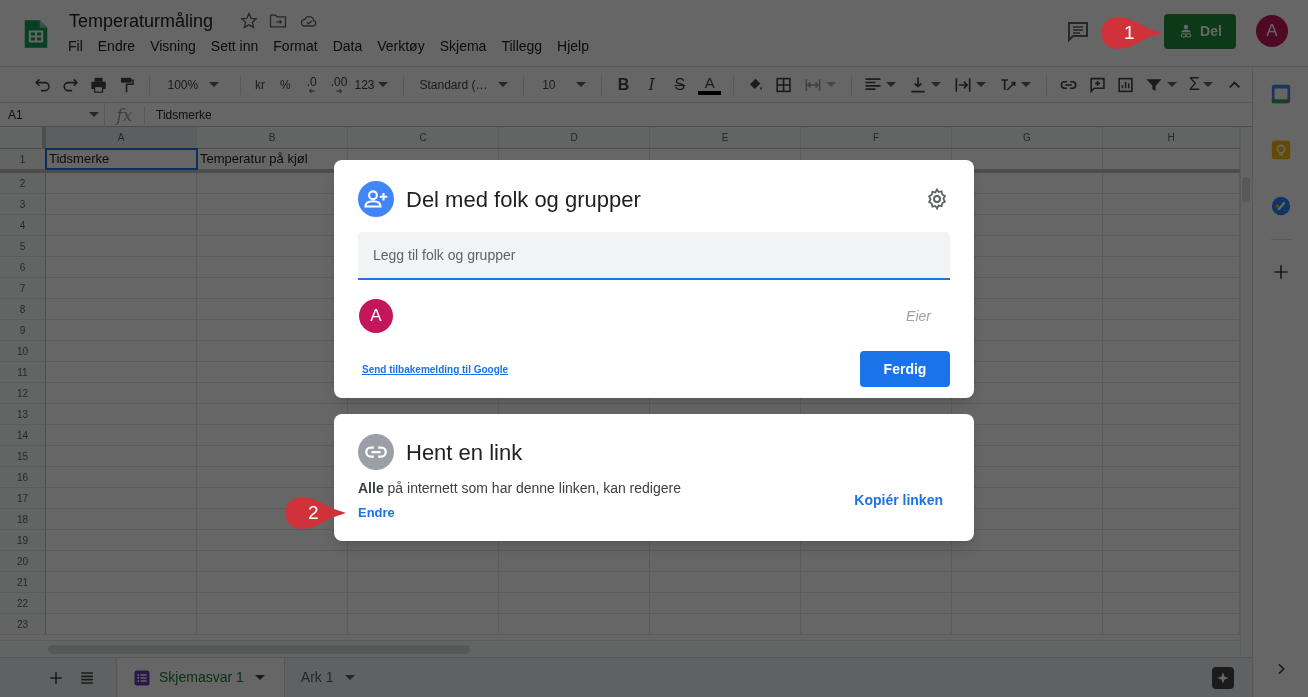 This screenshot has width=1308, height=697. I want to click on sheet-tab: Skjemasvar 1, so click(200, 677).